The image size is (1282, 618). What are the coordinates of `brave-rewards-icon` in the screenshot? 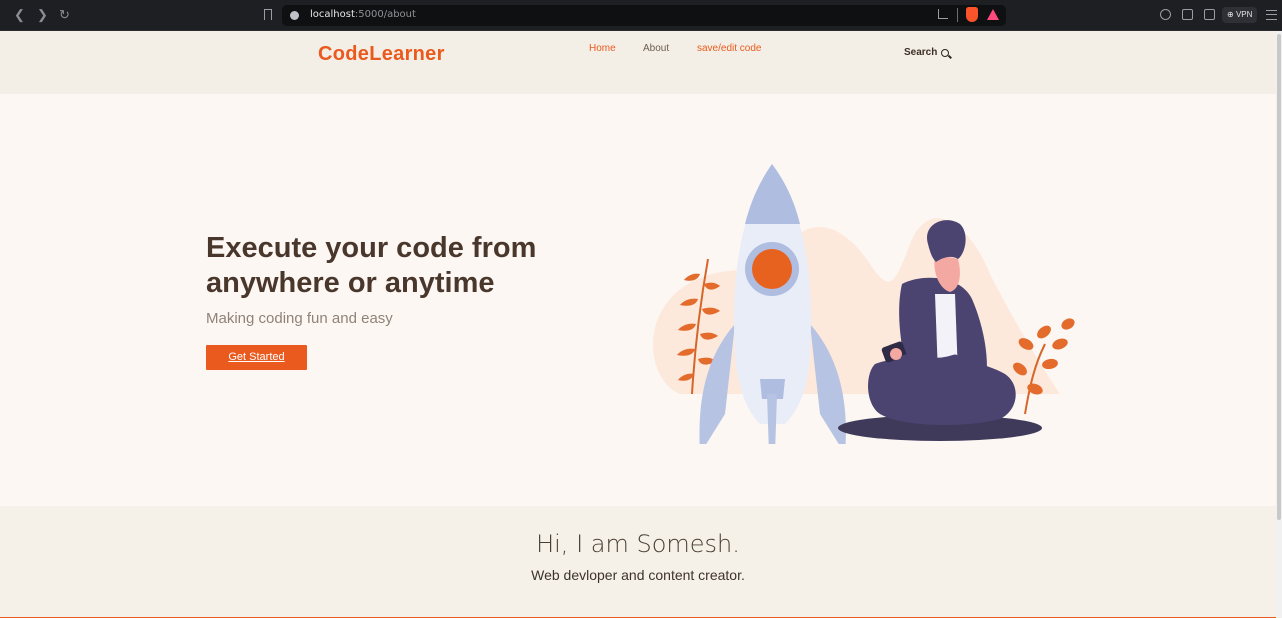 It's located at (993, 14).